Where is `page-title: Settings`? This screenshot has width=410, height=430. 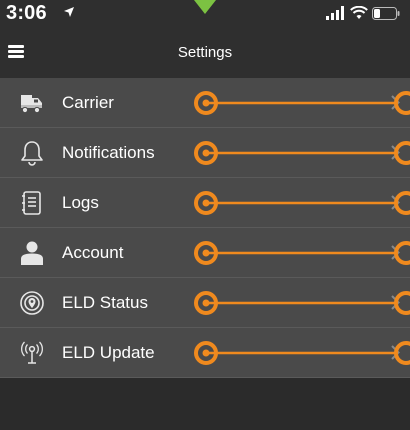
page-title: Settings is located at coordinates (205, 52).